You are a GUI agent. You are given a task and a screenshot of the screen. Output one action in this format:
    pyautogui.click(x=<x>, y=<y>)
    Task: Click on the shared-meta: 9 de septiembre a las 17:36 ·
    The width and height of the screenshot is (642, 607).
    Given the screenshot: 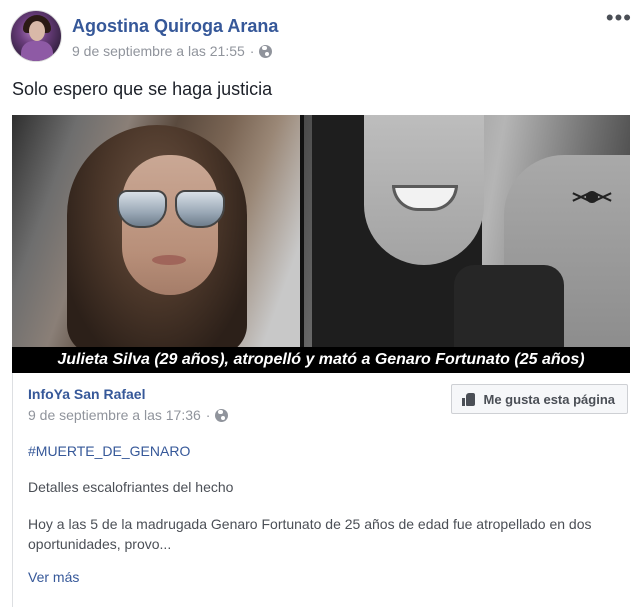 What is the action you would take?
    pyautogui.click(x=128, y=415)
    